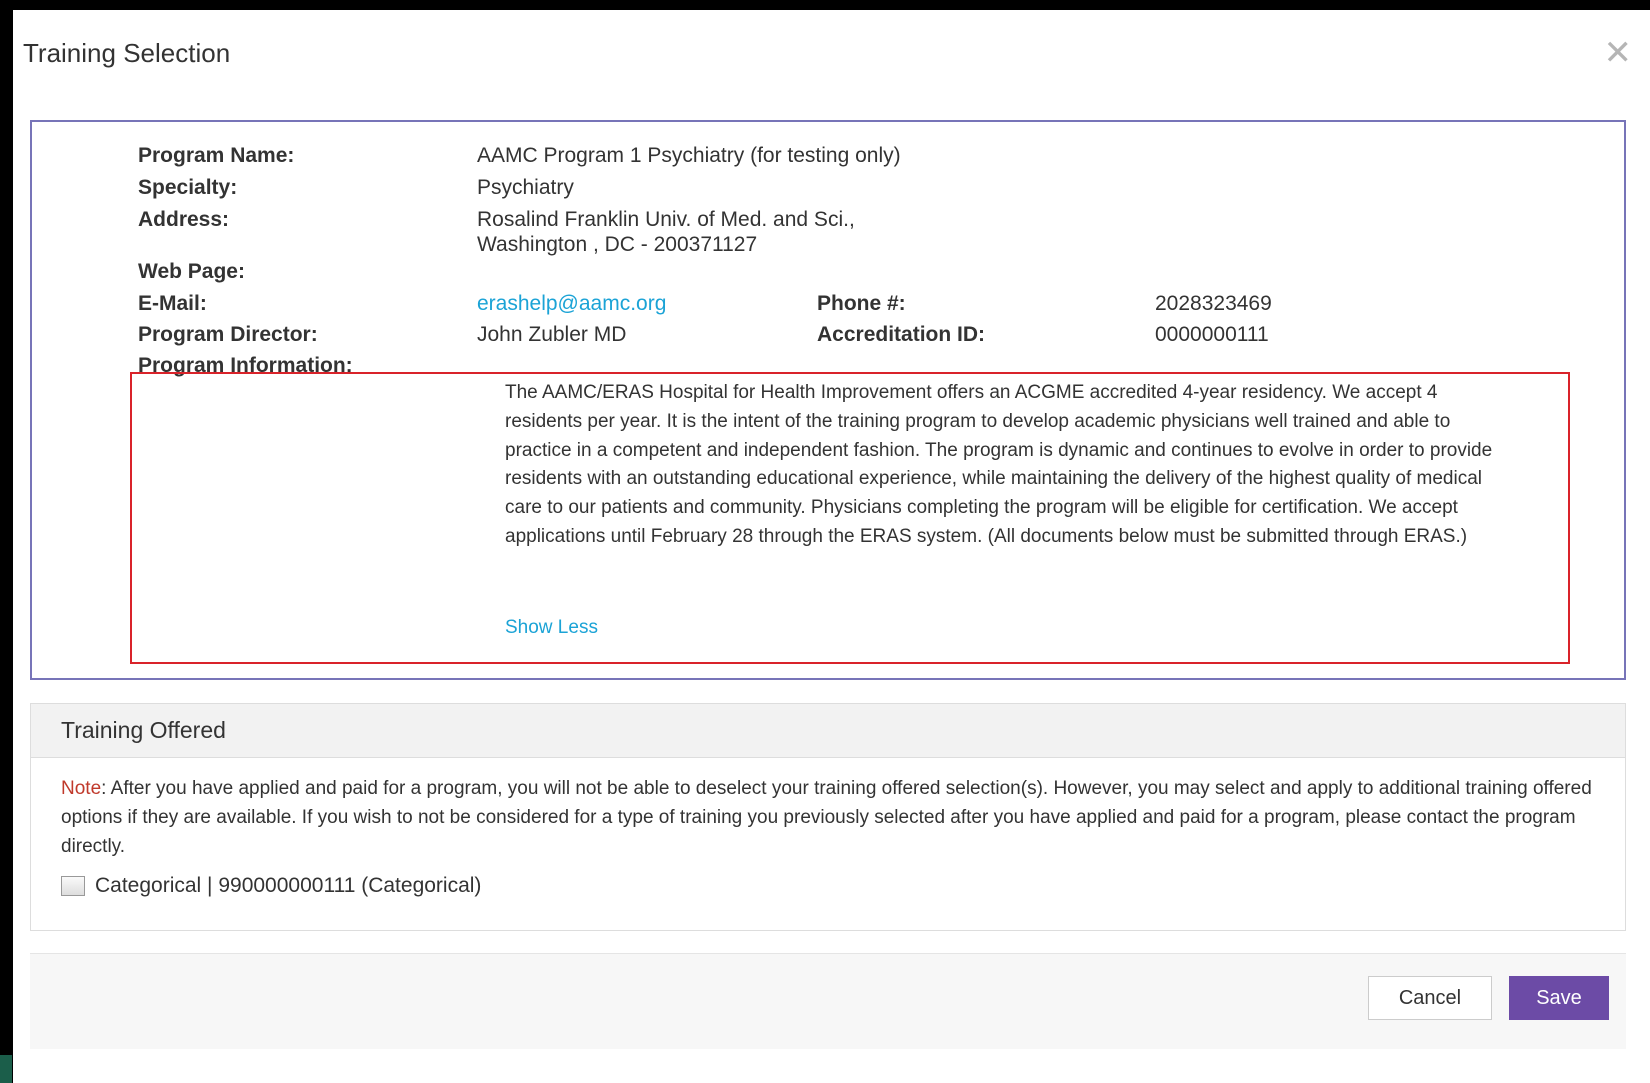 The height and width of the screenshot is (1083, 1650). Describe the element at coordinates (288, 885) in the screenshot. I see `categorical-option-label: Categorical | 990000000111 (Categorical)` at that location.